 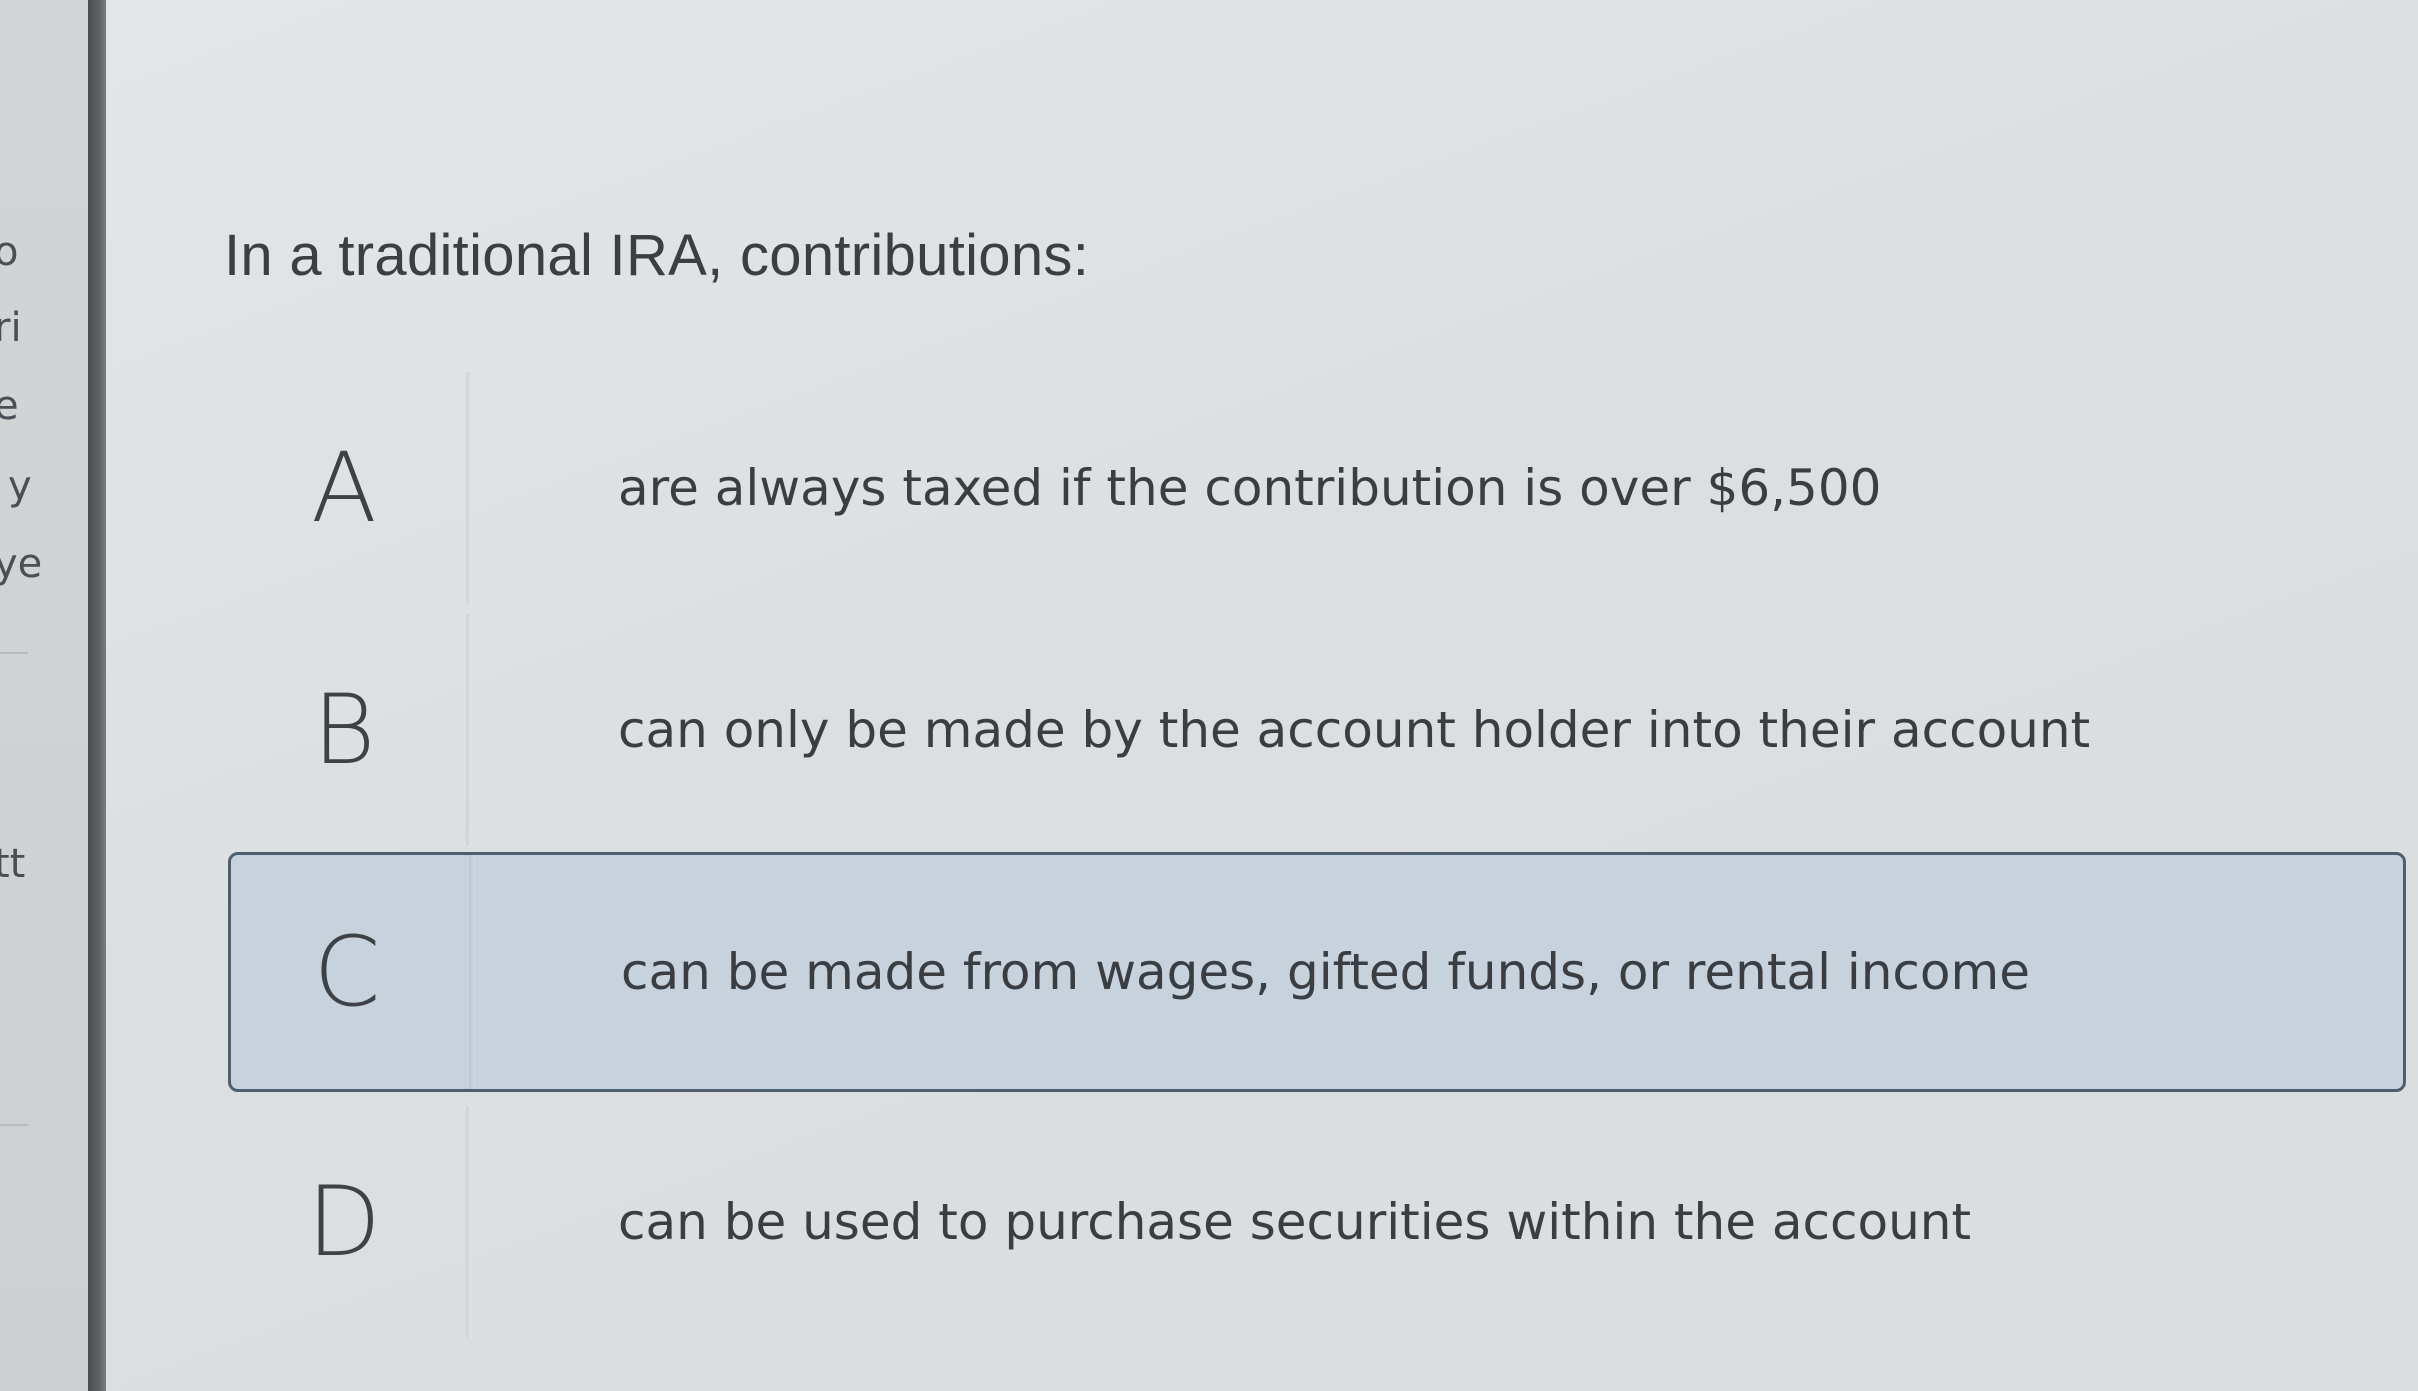 I want to click on left-panel-fragment: ye, so click(x=21, y=564).